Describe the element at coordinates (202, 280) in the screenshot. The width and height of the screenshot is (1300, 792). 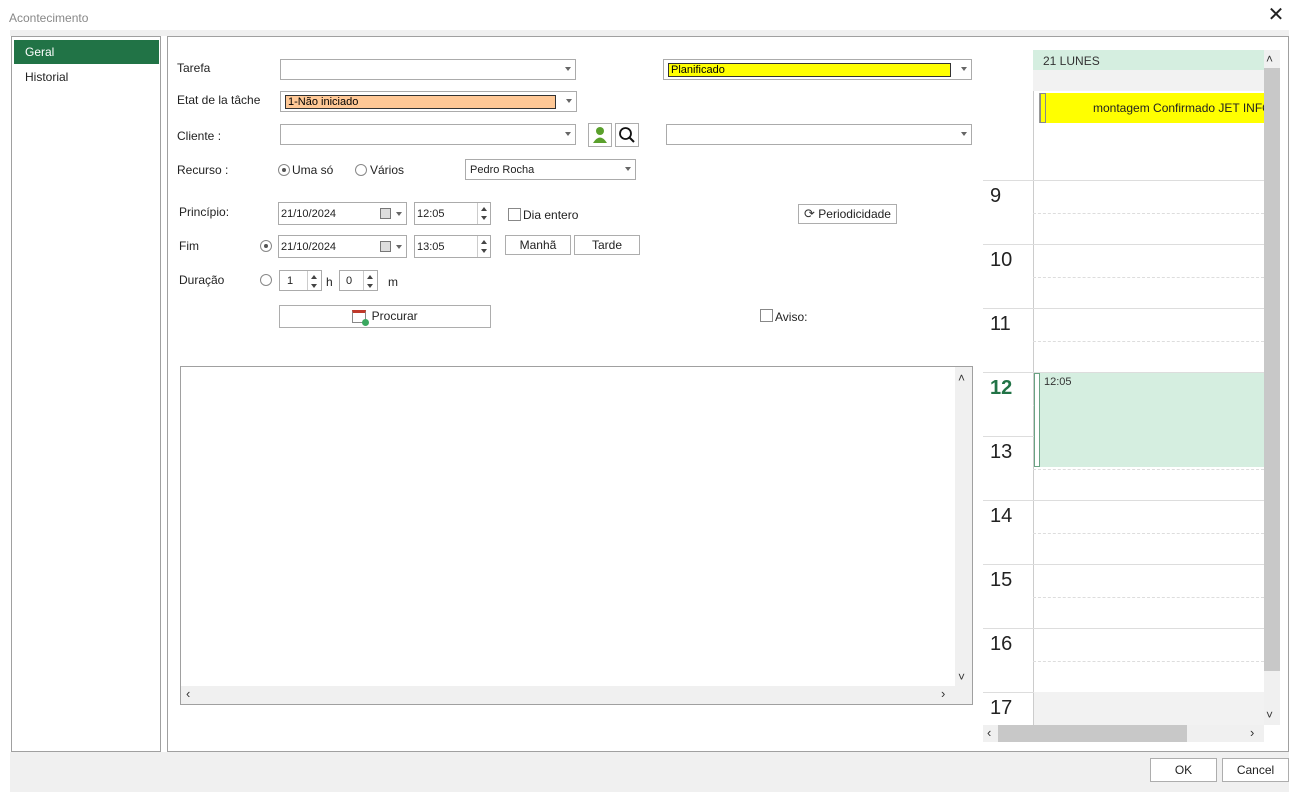
I see `duracao-label: Duração` at that location.